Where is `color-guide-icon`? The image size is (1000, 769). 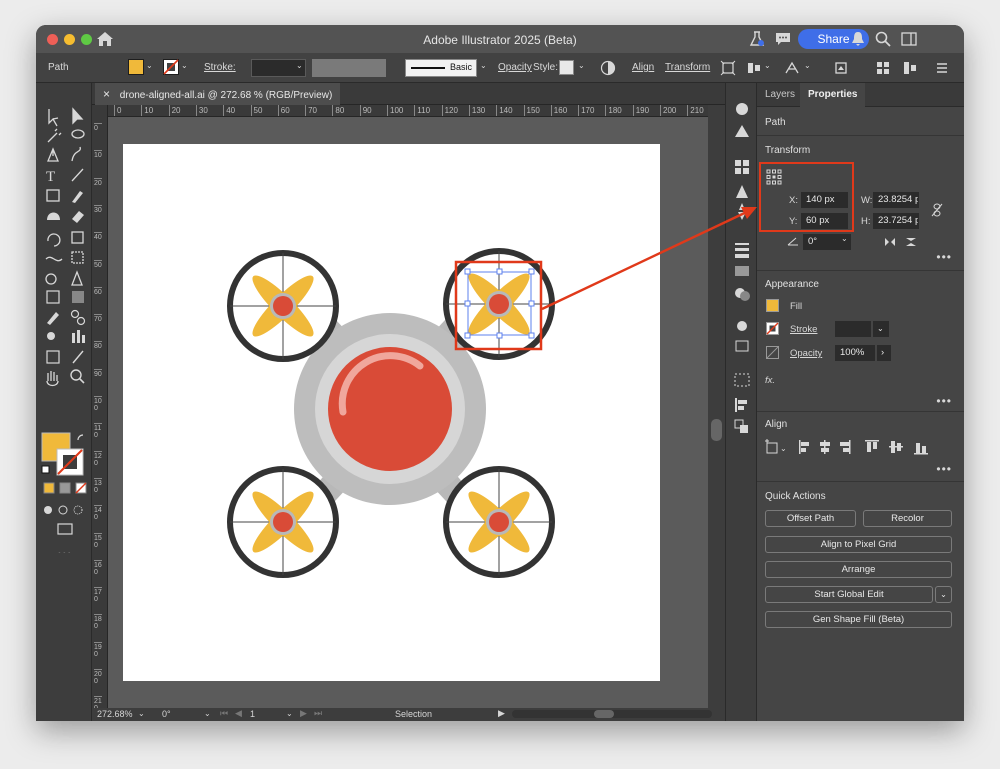 color-guide-icon is located at coordinates (742, 131).